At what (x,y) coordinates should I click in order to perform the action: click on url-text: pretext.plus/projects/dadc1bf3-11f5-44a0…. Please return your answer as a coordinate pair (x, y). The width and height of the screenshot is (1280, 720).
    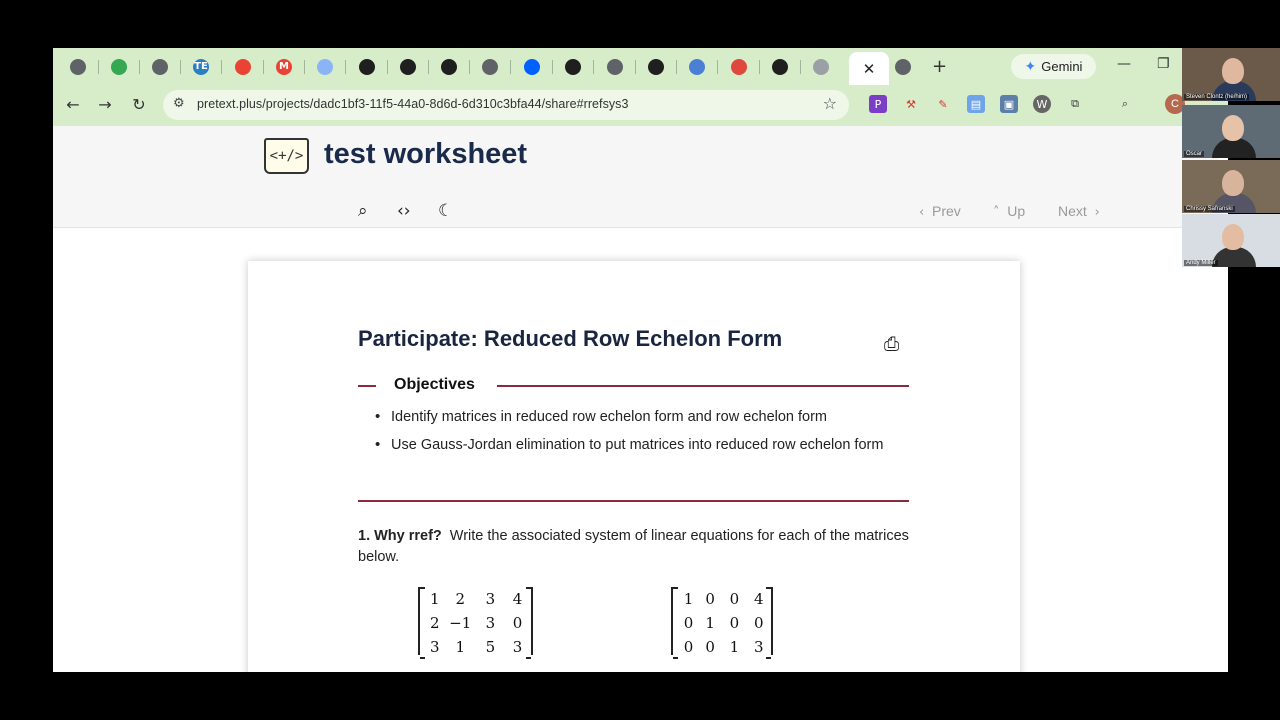
    Looking at the image, I should click on (412, 104).